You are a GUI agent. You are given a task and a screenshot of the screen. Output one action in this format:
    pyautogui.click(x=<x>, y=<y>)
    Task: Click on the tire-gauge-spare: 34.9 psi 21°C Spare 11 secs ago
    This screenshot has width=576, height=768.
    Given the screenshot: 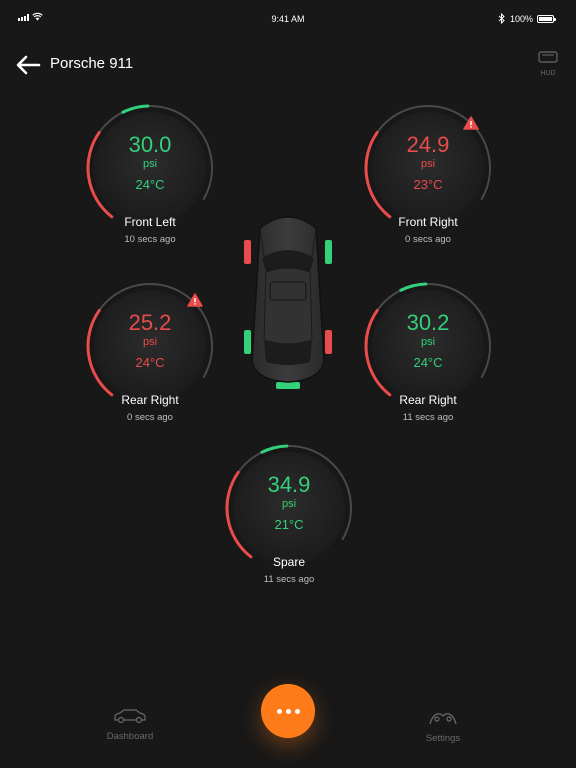 What is the action you would take?
    pyautogui.click(x=289, y=520)
    